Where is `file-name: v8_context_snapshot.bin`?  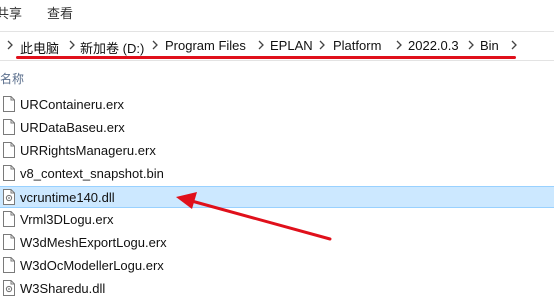 file-name: v8_context_snapshot.bin is located at coordinates (92, 173).